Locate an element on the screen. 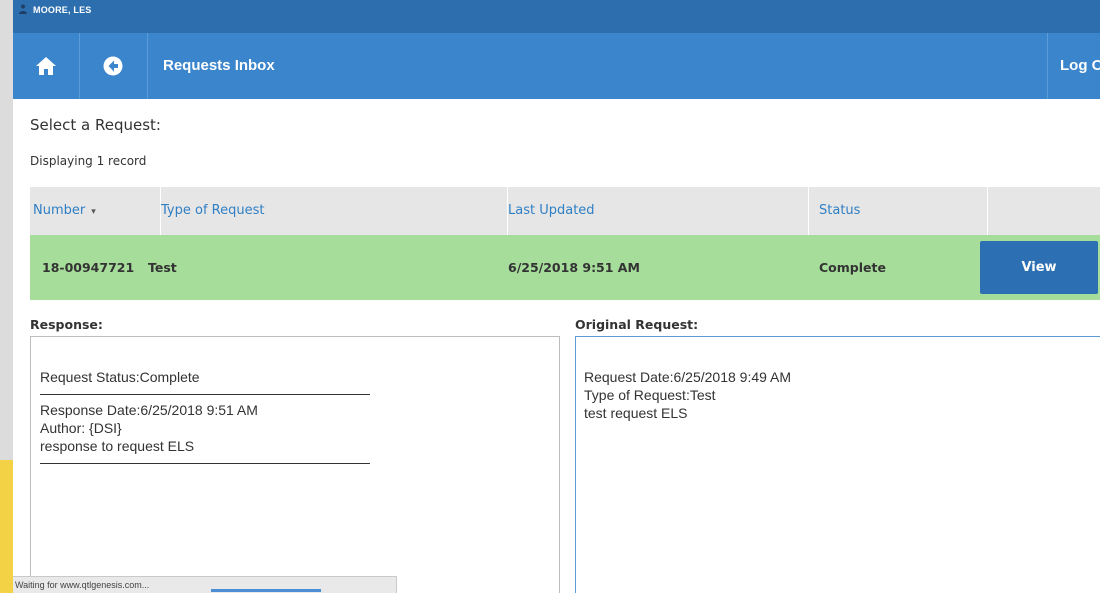 The height and width of the screenshot is (593, 1100). left-accent-strip is located at coordinates (6, 526).